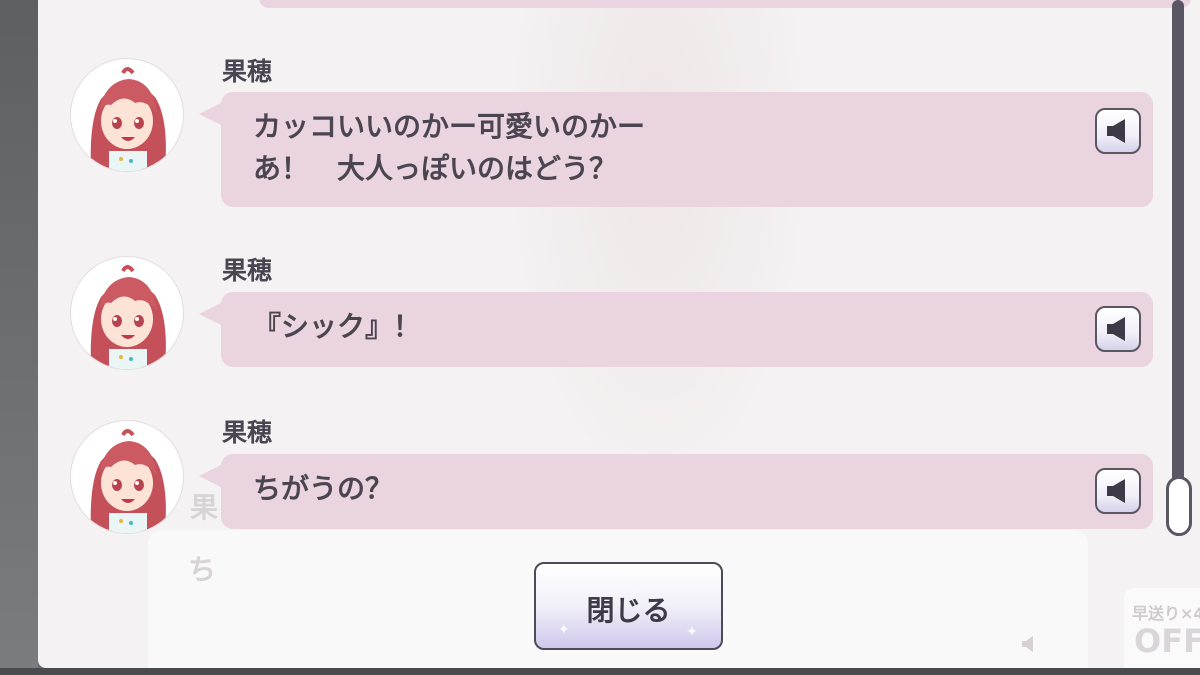 The image size is (1200, 675). Describe the element at coordinates (323, 488) in the screenshot. I see `message-text: ちがうの？` at that location.